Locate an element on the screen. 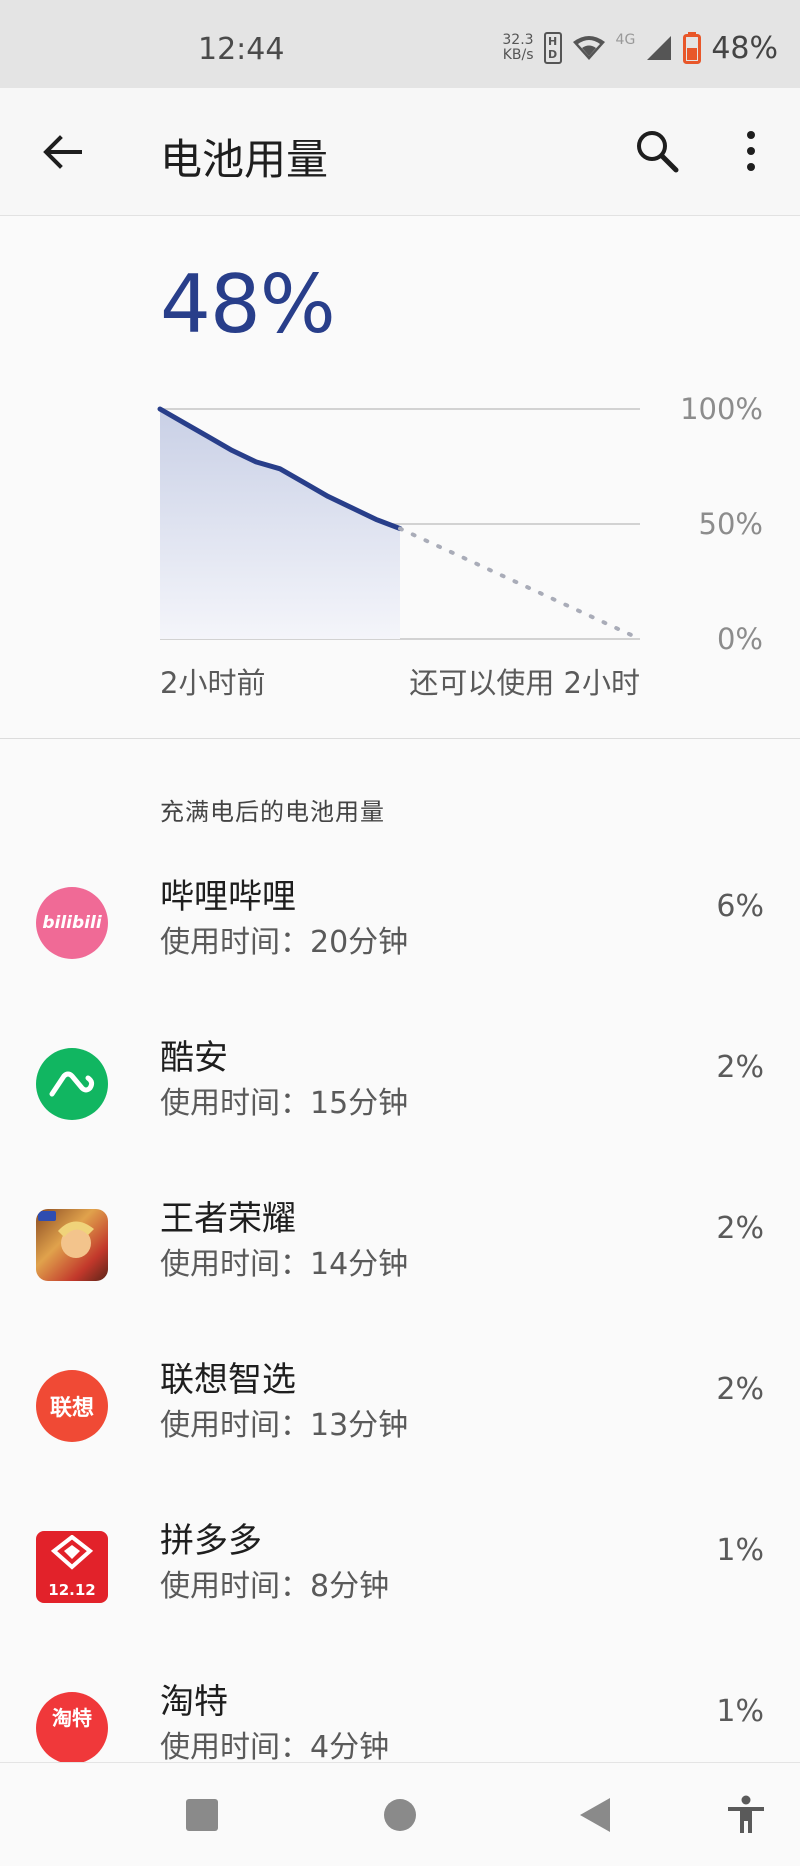 This screenshot has height=1866, width=800. bilibili-icon: bilibili is located at coordinates (72, 923).